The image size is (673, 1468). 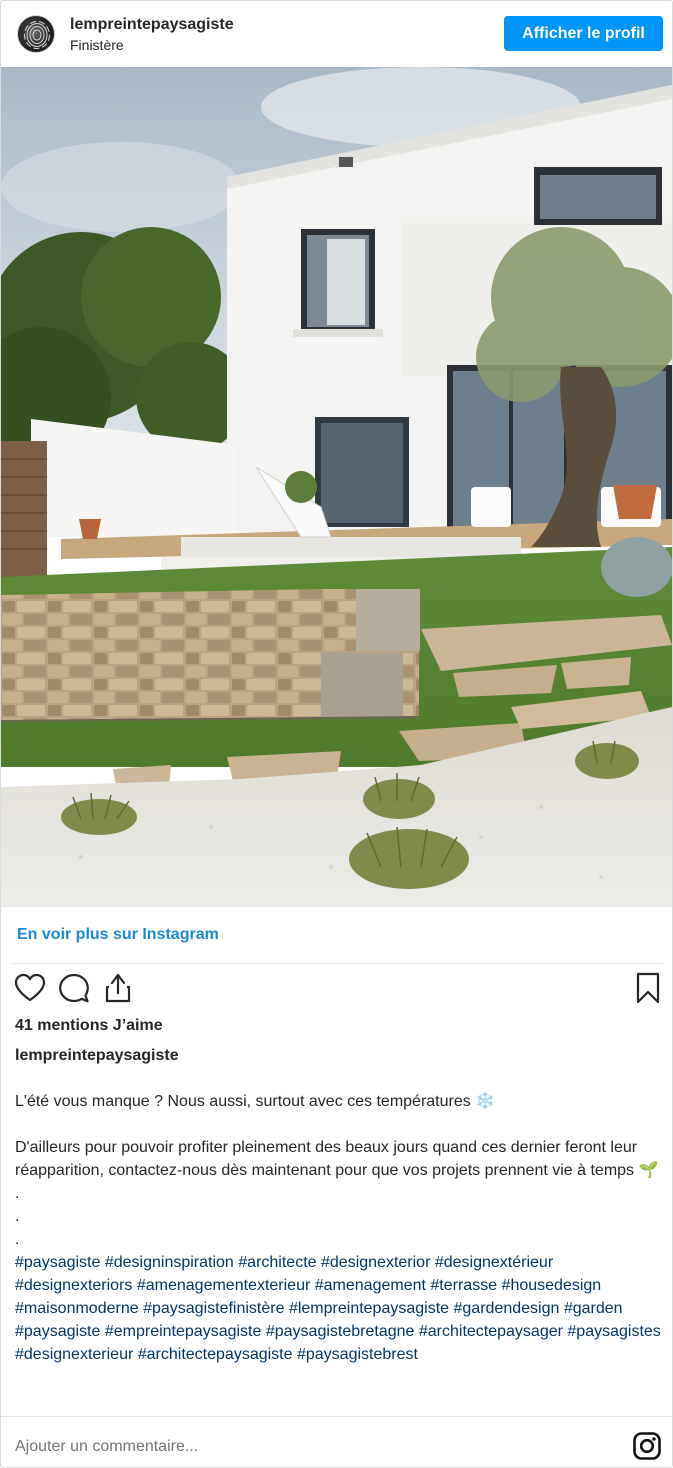 What do you see at coordinates (593, 1308) in the screenshot?
I see `hashtag-link: #garden` at bounding box center [593, 1308].